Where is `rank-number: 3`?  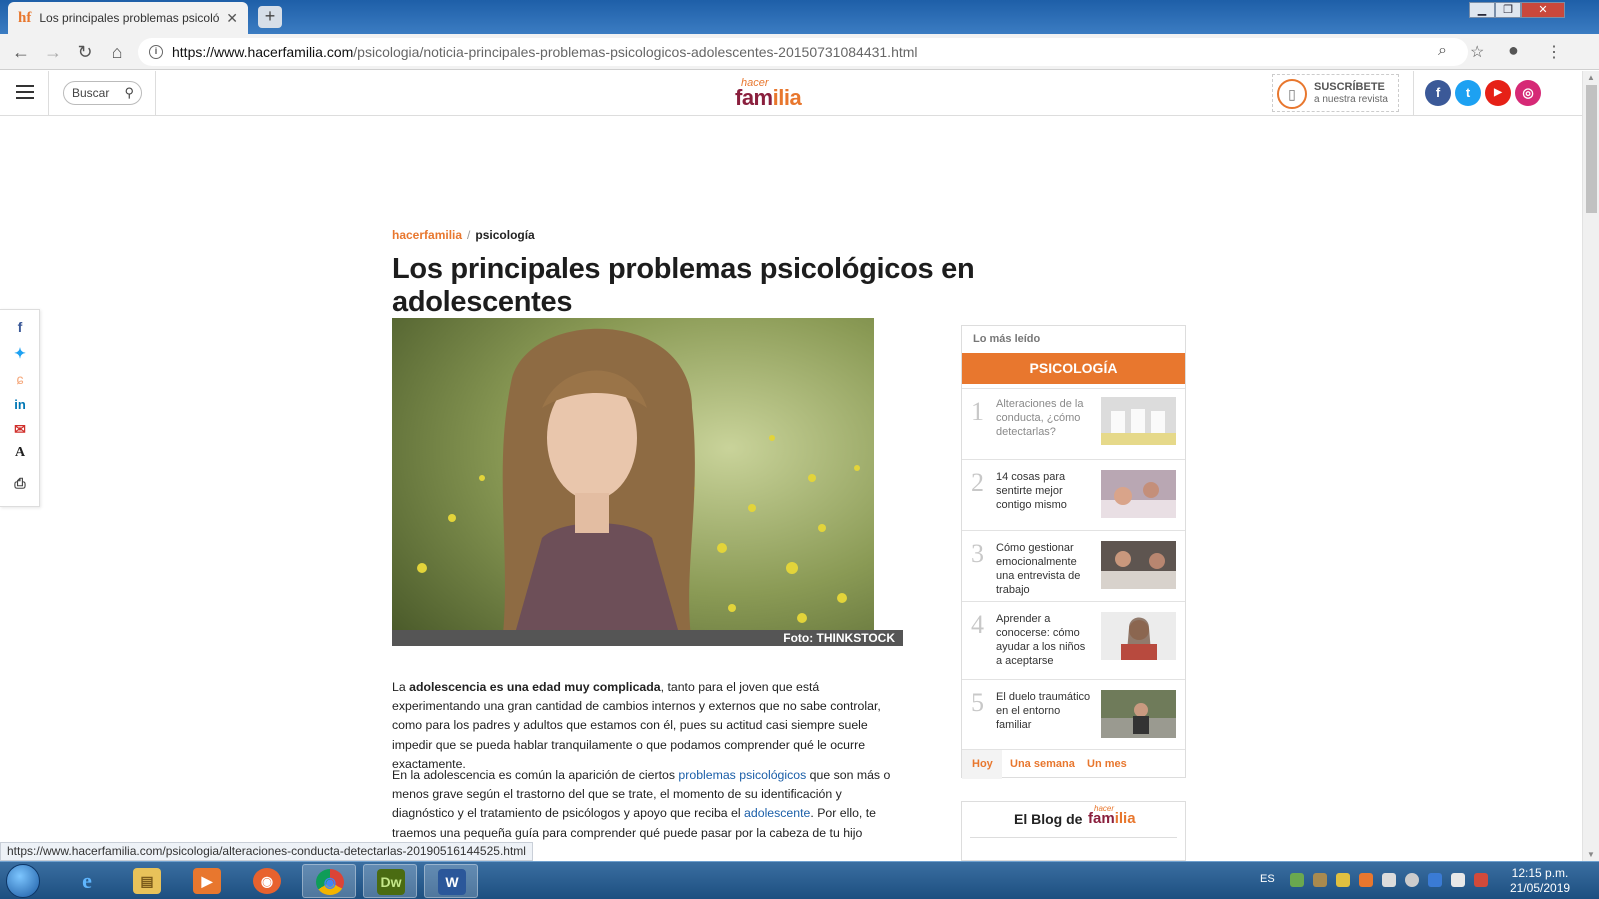 rank-number: 3 is located at coordinates (977, 553).